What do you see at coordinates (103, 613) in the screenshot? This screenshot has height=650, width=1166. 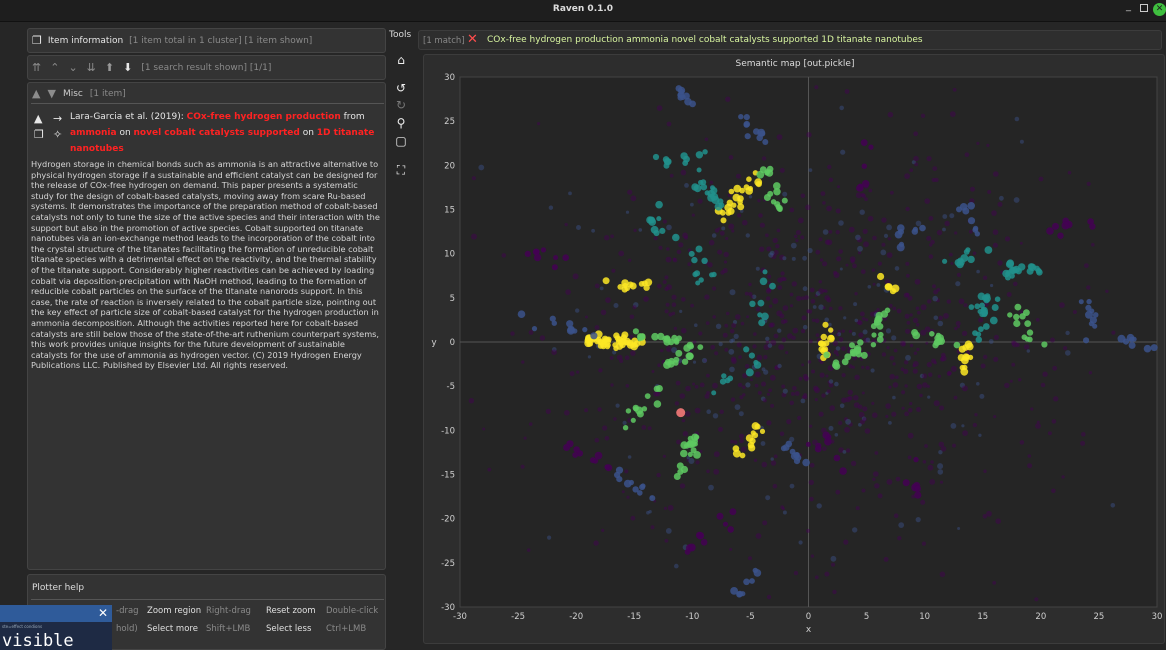 I see `overlay-close-icon: ✕` at bounding box center [103, 613].